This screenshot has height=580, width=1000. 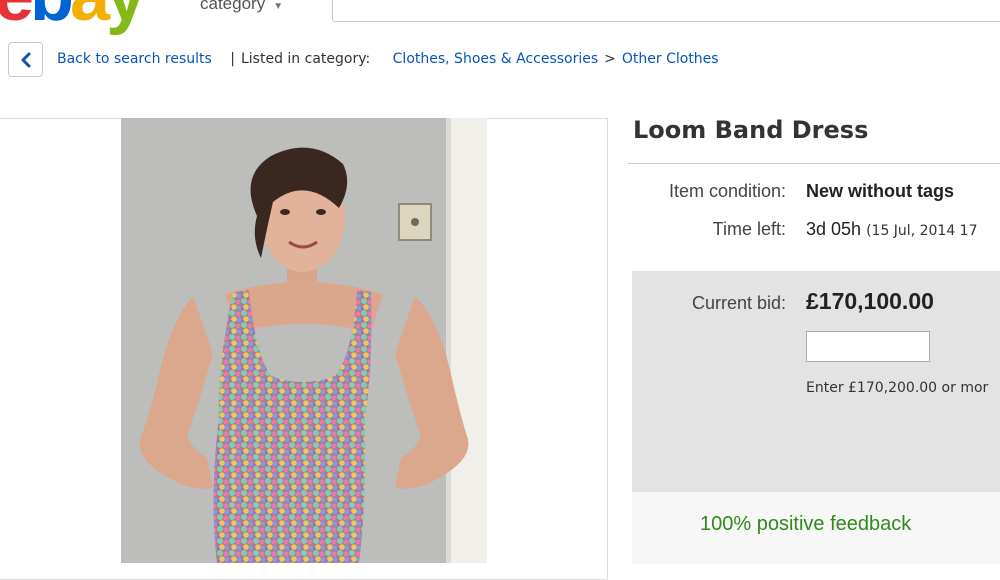 I want to click on bid-amount-input, so click(x=868, y=346).